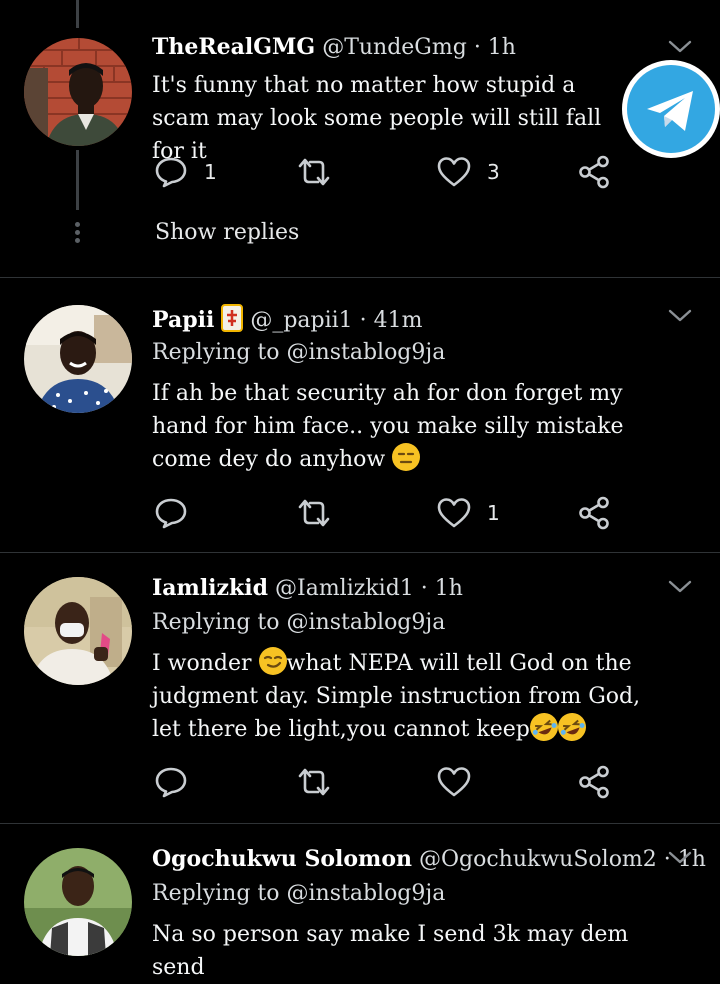 Image resolution: width=720 pixels, height=984 pixels. Describe the element at coordinates (227, 232) in the screenshot. I see `show-replies-link: Show replies` at that location.